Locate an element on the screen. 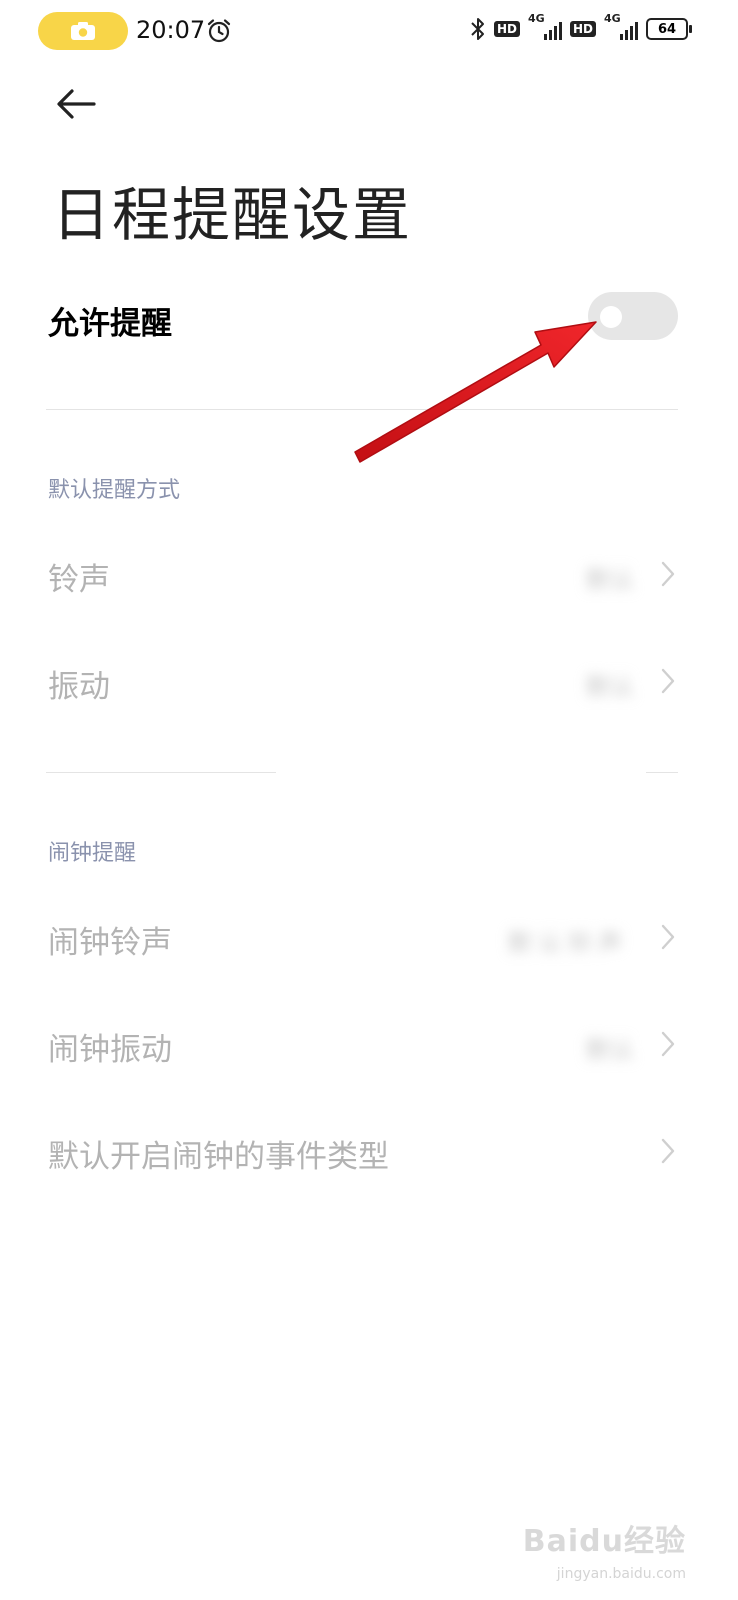 The height and width of the screenshot is (1600, 738). status-icons: HD 4G HD 4G 64 is located at coordinates (581, 27).